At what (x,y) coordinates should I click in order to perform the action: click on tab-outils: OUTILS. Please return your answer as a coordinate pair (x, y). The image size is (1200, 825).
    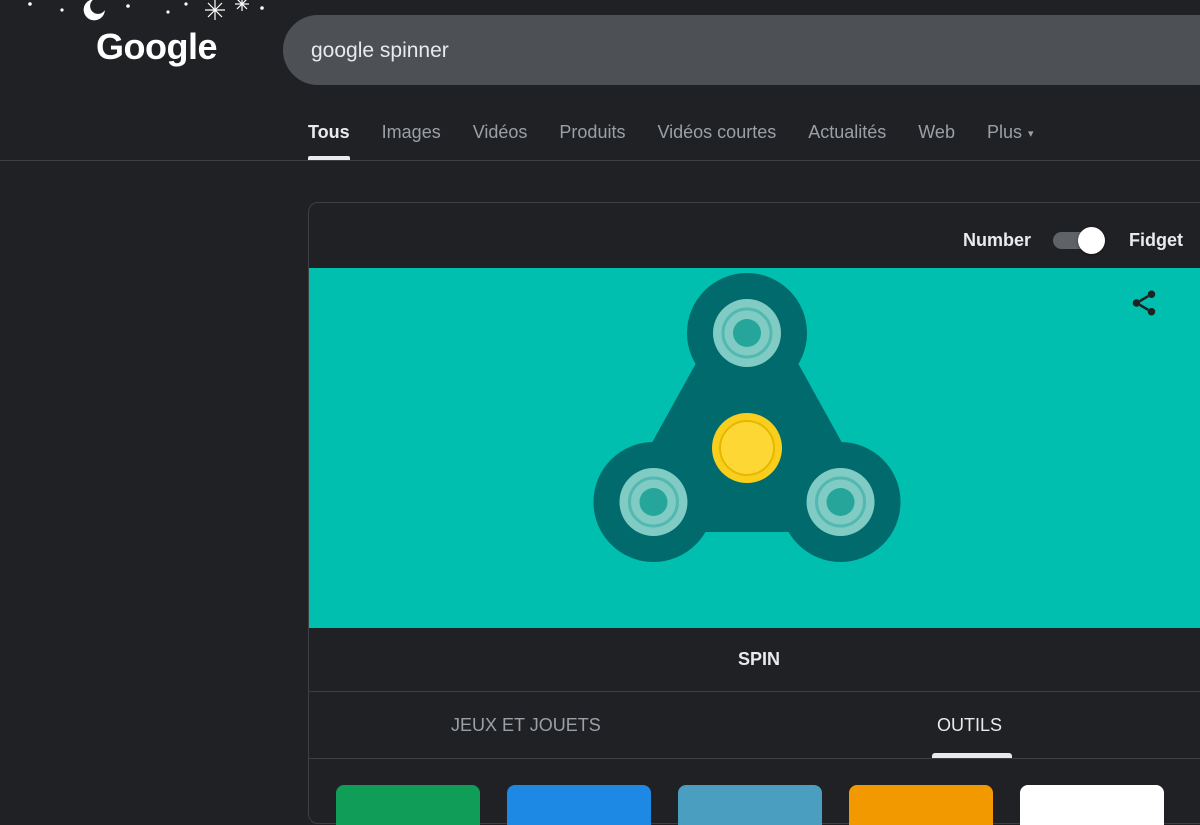
    Looking at the image, I should click on (969, 725).